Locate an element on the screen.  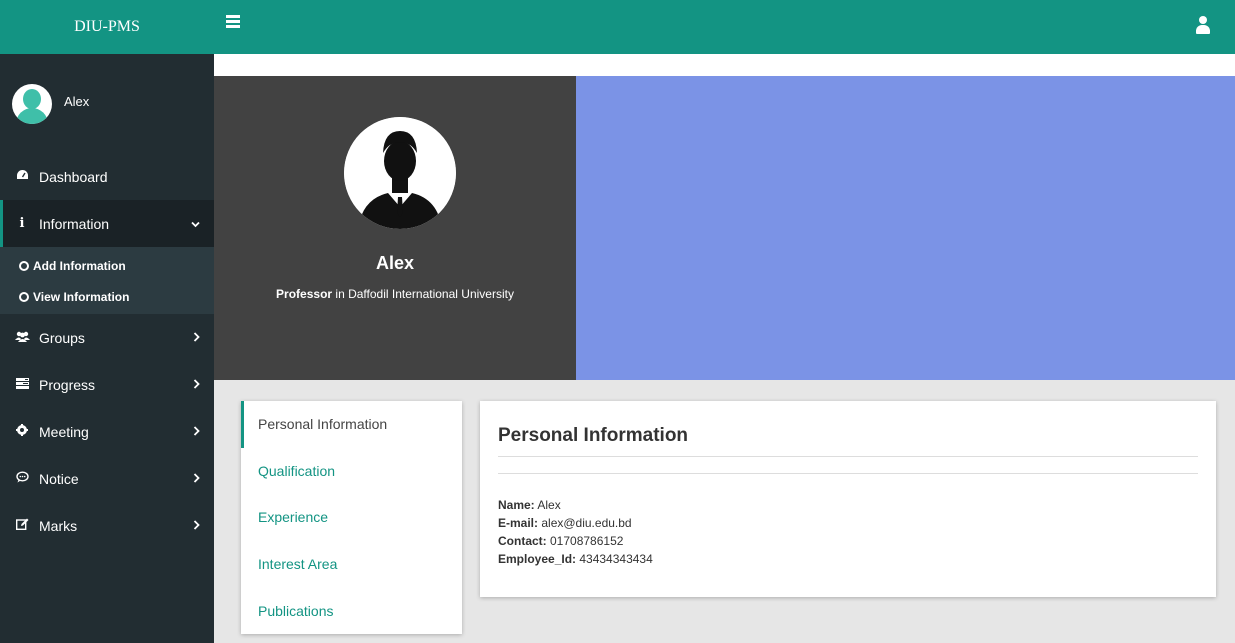
hamburger-menu-icon is located at coordinates (233, 21).